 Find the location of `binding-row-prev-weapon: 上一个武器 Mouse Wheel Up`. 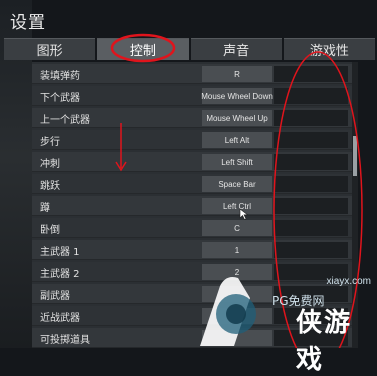

binding-row-prev-weapon: 上一个武器 Mouse Wheel Up is located at coordinates (192, 118).